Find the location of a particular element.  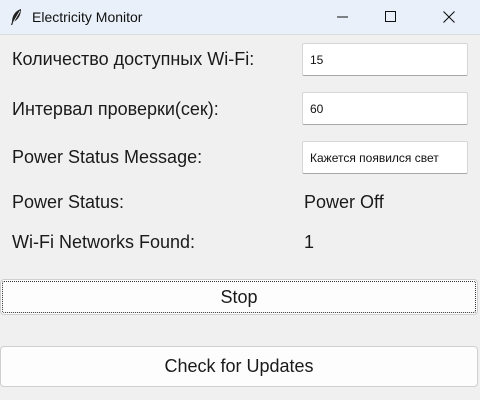

maximize-icon is located at coordinates (390, 16).